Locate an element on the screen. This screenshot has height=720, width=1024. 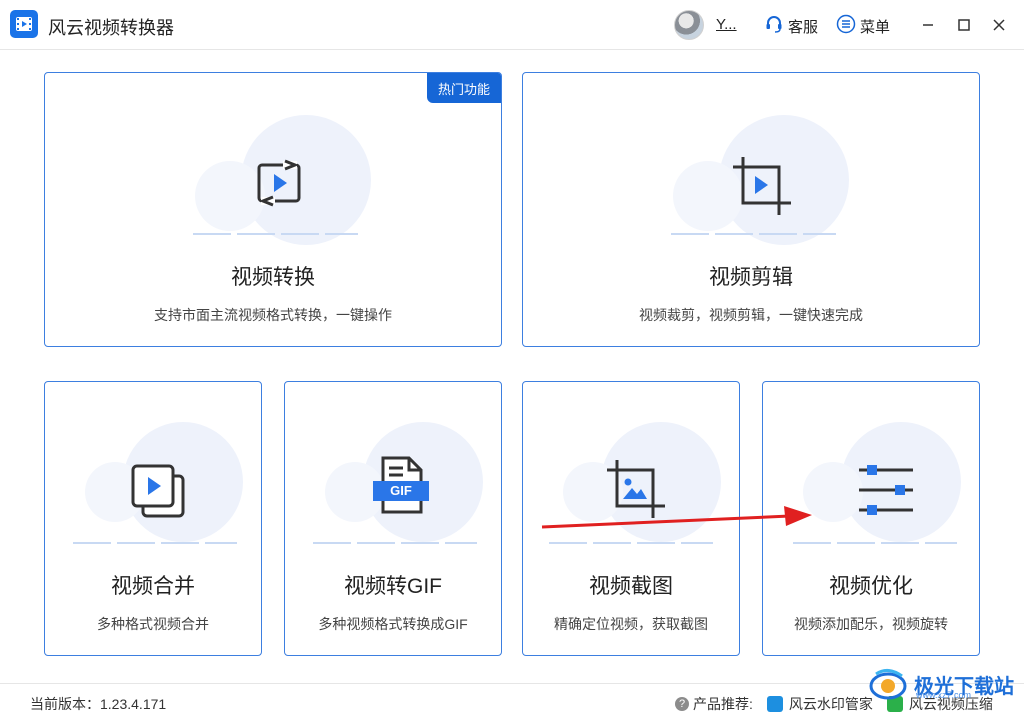
card-title: 视频合并 is located at coordinates (153, 586).